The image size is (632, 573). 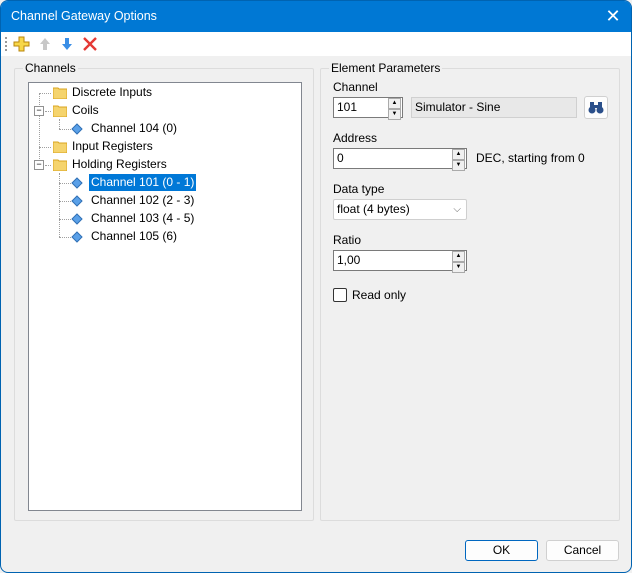 What do you see at coordinates (7, 44) in the screenshot?
I see `toolbar-grip` at bounding box center [7, 44].